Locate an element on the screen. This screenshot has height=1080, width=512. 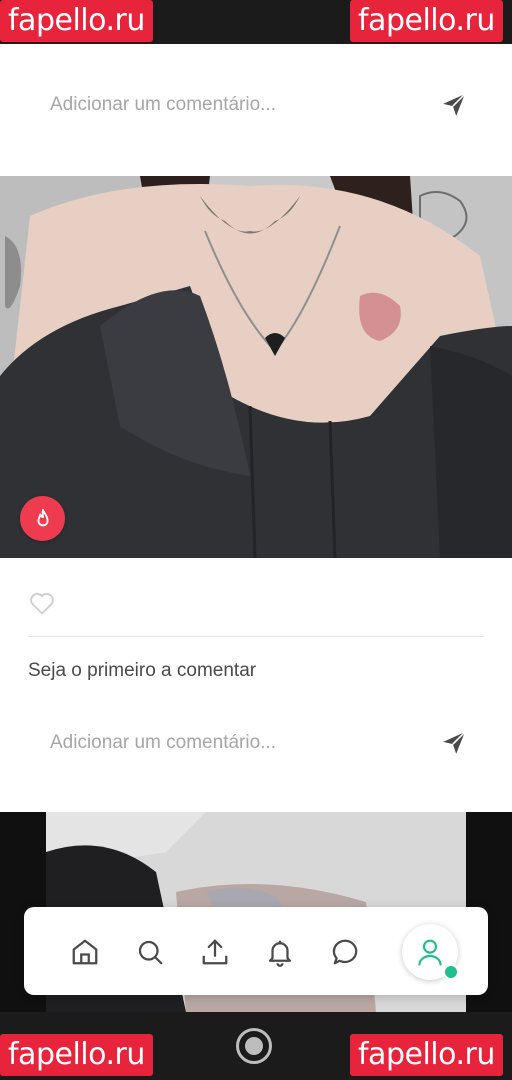
heart-icon is located at coordinates (42, 603).